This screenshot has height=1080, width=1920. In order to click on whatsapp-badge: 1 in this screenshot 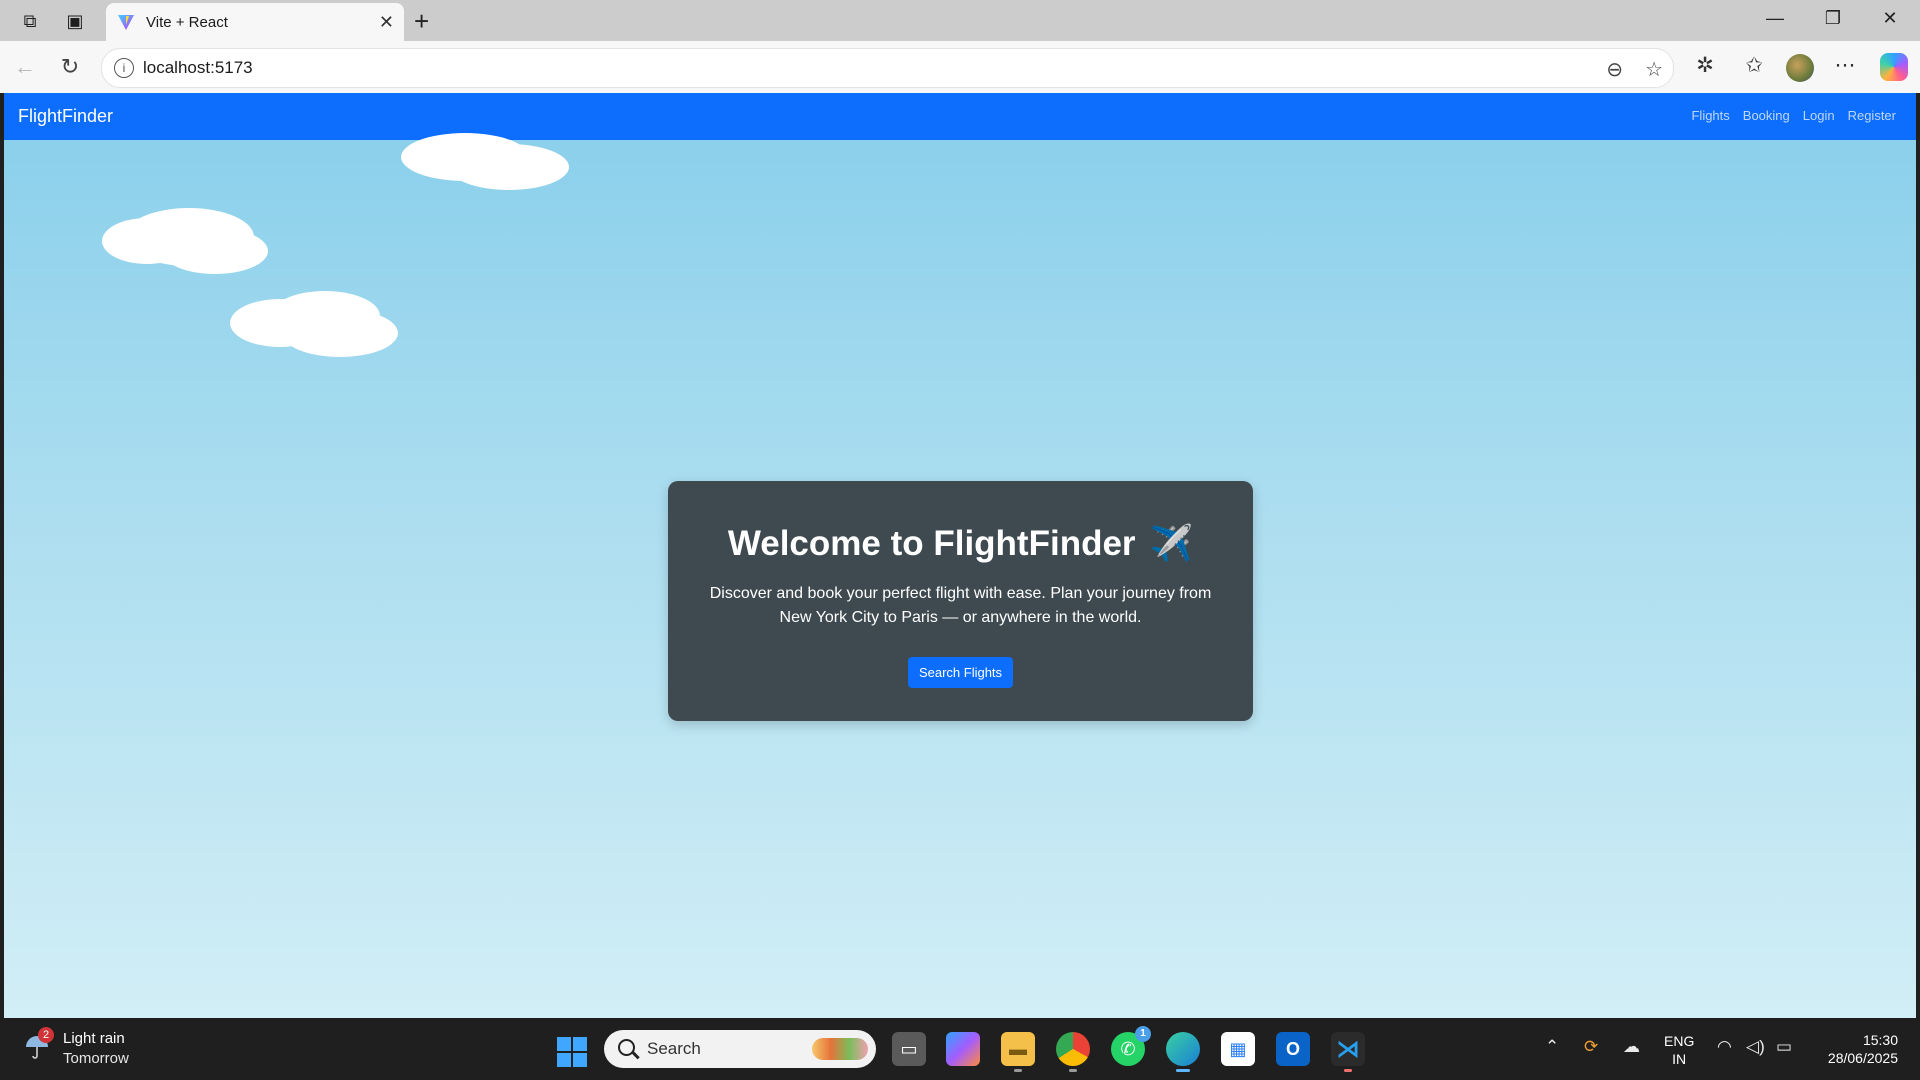, I will do `click(1143, 1034)`.